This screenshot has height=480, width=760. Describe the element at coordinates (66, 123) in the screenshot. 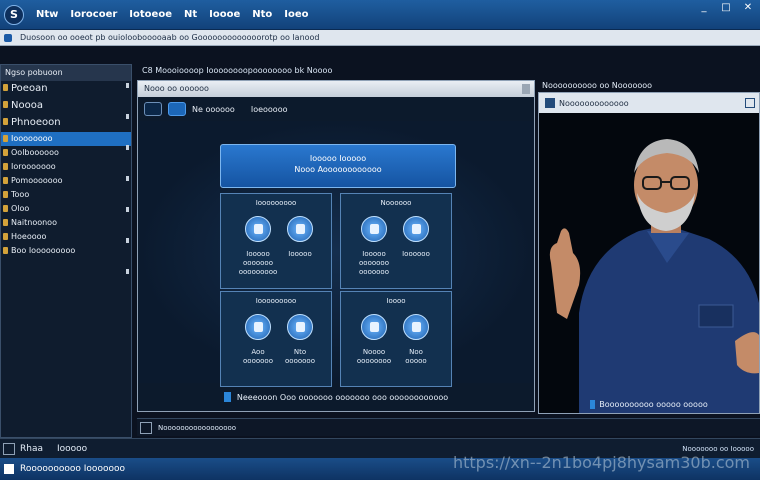

I see `sidebar-item: Phnoeoon` at that location.